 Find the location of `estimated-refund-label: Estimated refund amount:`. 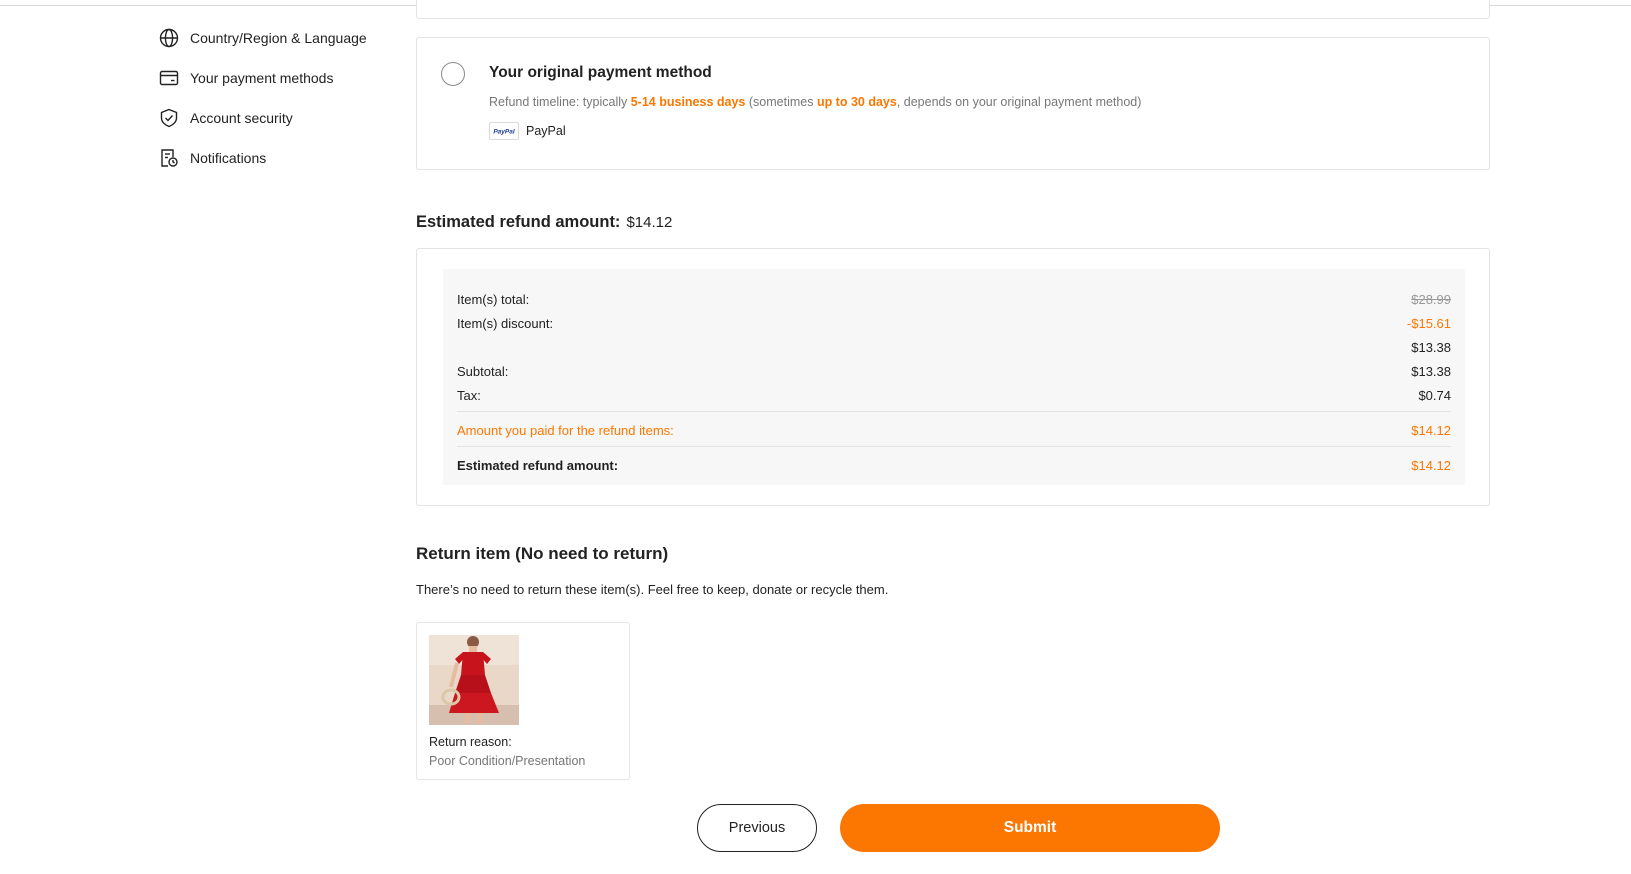

estimated-refund-label: Estimated refund amount: is located at coordinates (518, 222).